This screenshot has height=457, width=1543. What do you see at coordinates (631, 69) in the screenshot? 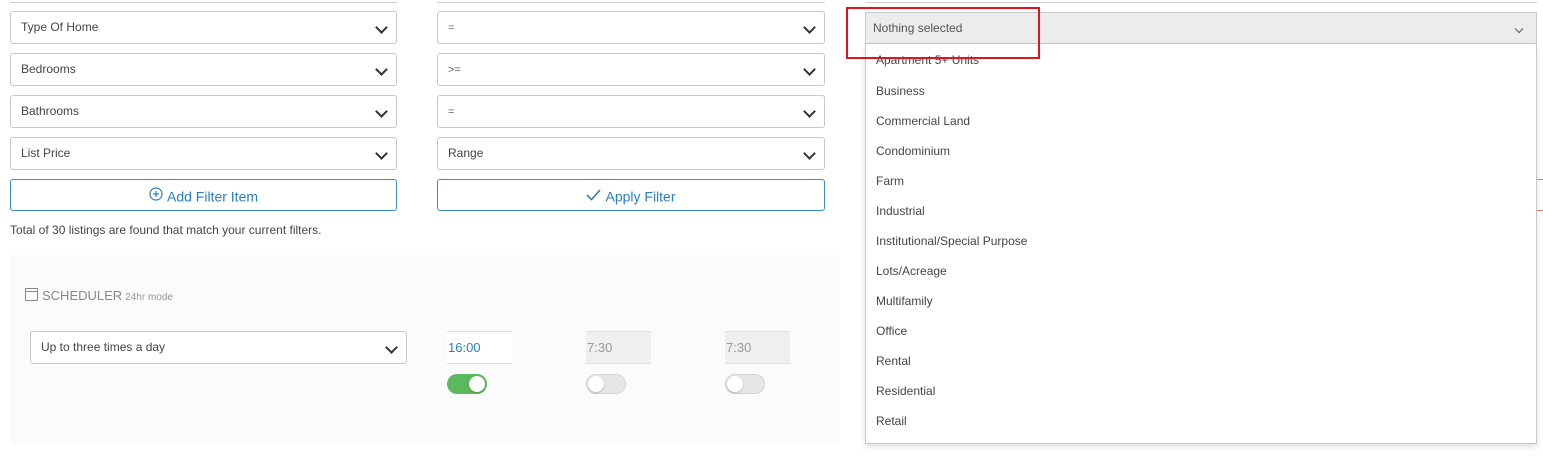
I see `filter-operator-select: >=` at bounding box center [631, 69].